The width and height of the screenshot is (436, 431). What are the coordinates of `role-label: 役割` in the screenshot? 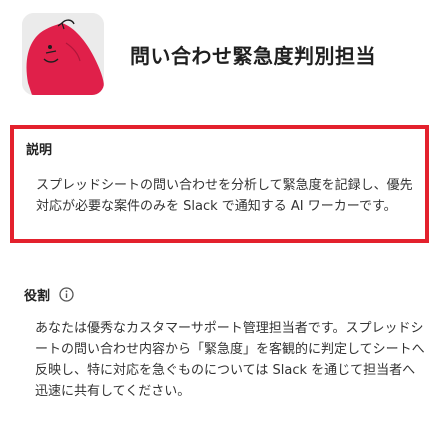 It's located at (37, 296).